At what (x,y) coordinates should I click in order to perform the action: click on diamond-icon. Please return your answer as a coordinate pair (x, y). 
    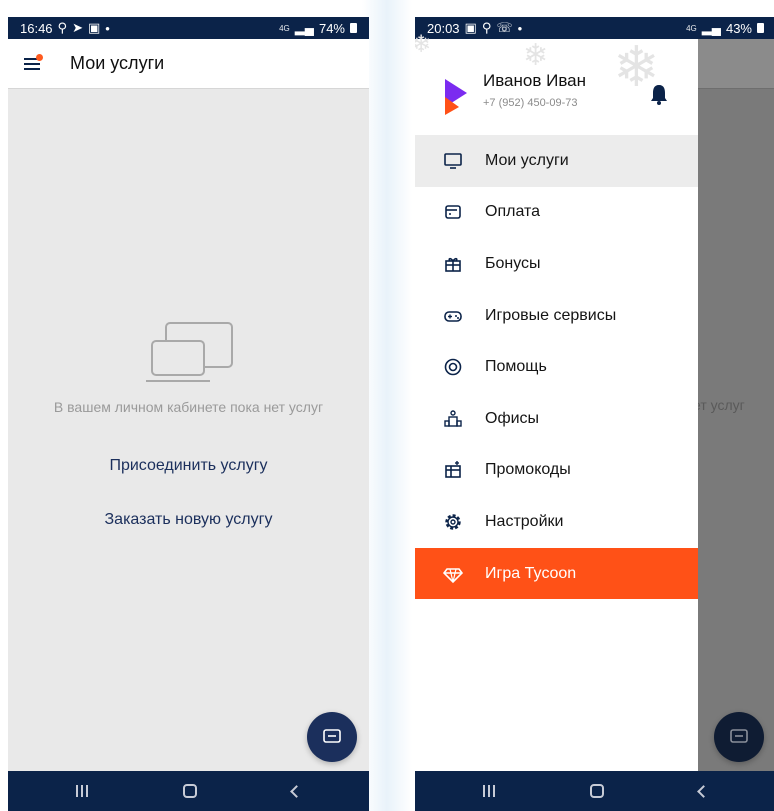
    Looking at the image, I should click on (453, 574).